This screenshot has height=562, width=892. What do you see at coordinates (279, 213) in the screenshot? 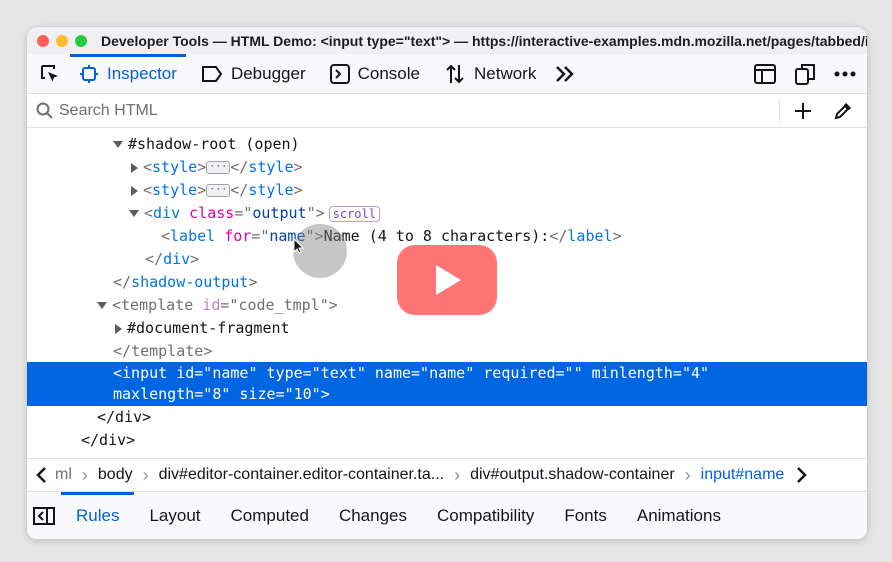
I see `class-value: output` at bounding box center [279, 213].